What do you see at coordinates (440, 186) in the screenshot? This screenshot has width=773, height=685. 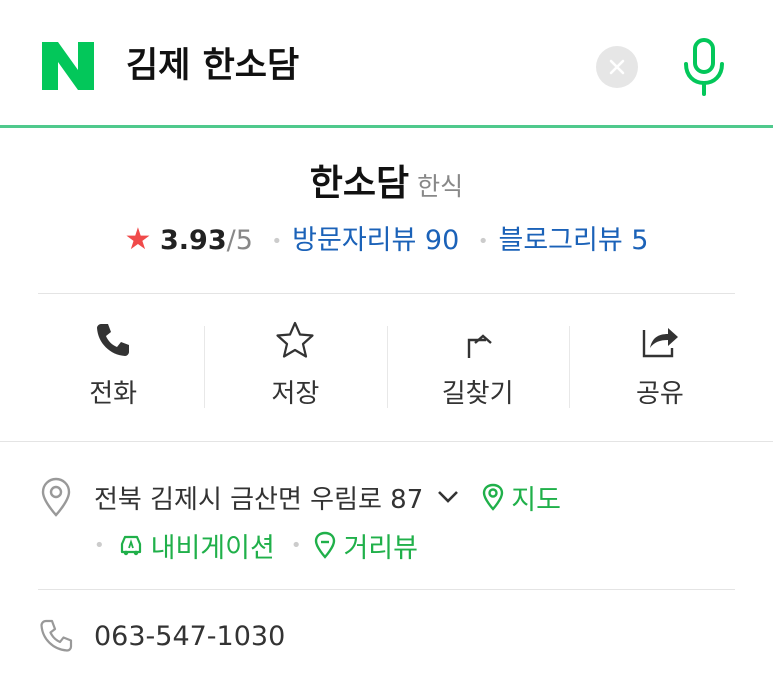 I see `place-category: 한식` at bounding box center [440, 186].